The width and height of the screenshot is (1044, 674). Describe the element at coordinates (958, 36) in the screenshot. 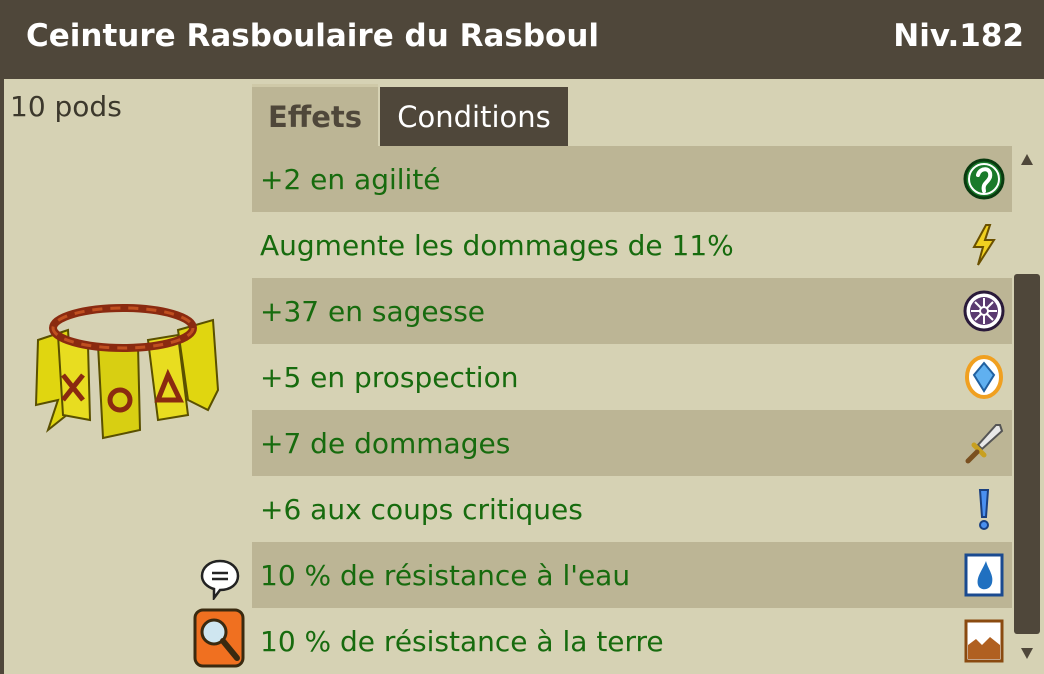

I see `item-level: Niv.182` at that location.